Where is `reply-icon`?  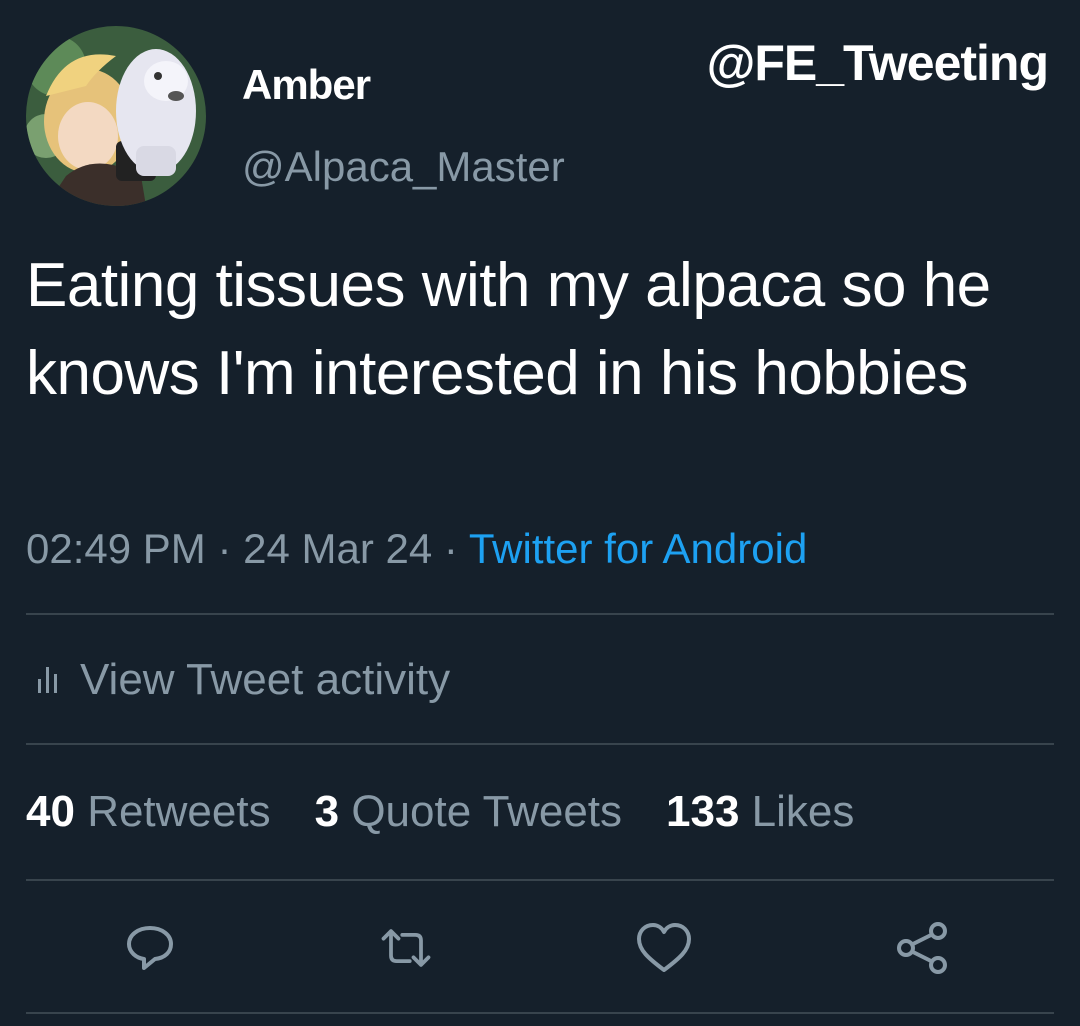 reply-icon is located at coordinates (150, 948).